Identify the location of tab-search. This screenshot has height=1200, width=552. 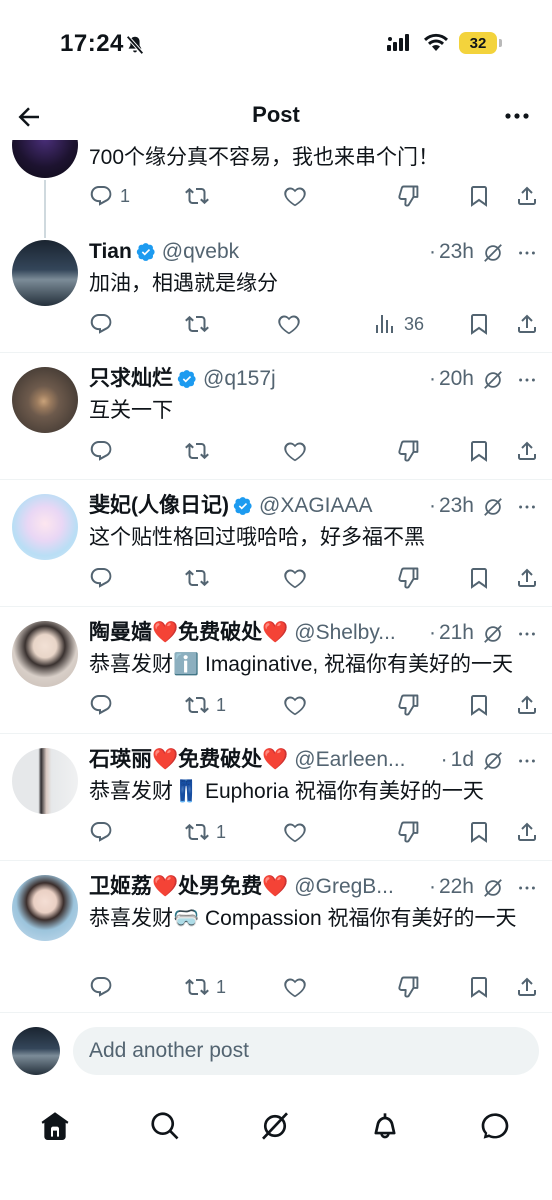
(165, 1126).